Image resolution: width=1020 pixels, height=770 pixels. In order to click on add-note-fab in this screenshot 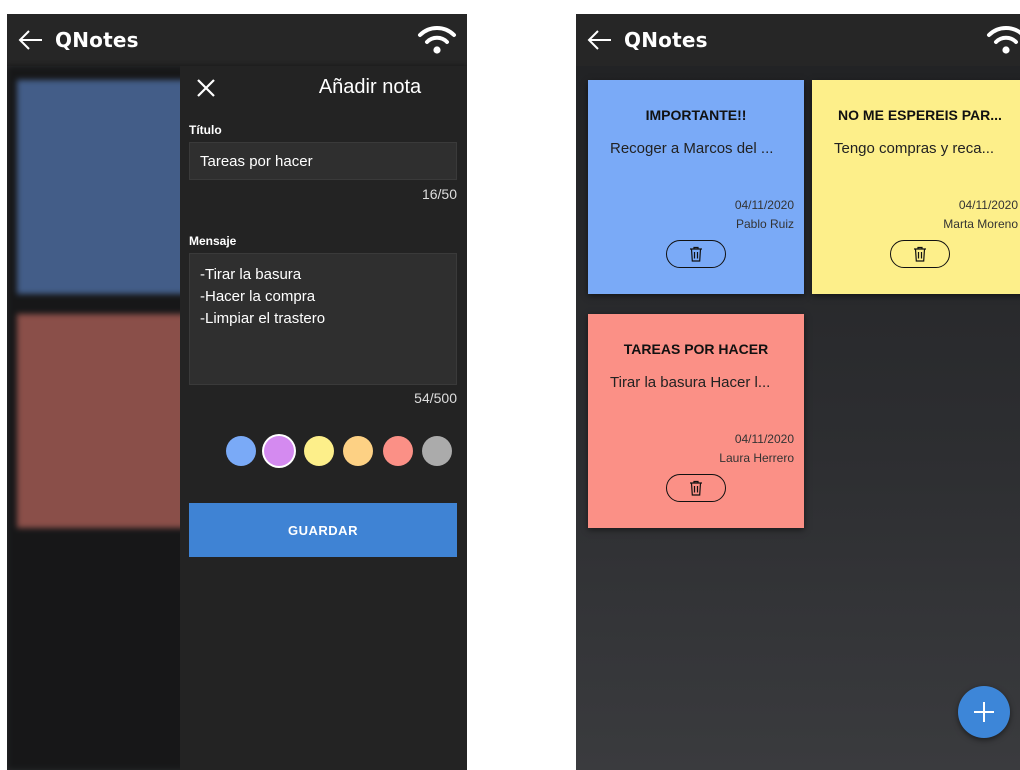, I will do `click(984, 712)`.